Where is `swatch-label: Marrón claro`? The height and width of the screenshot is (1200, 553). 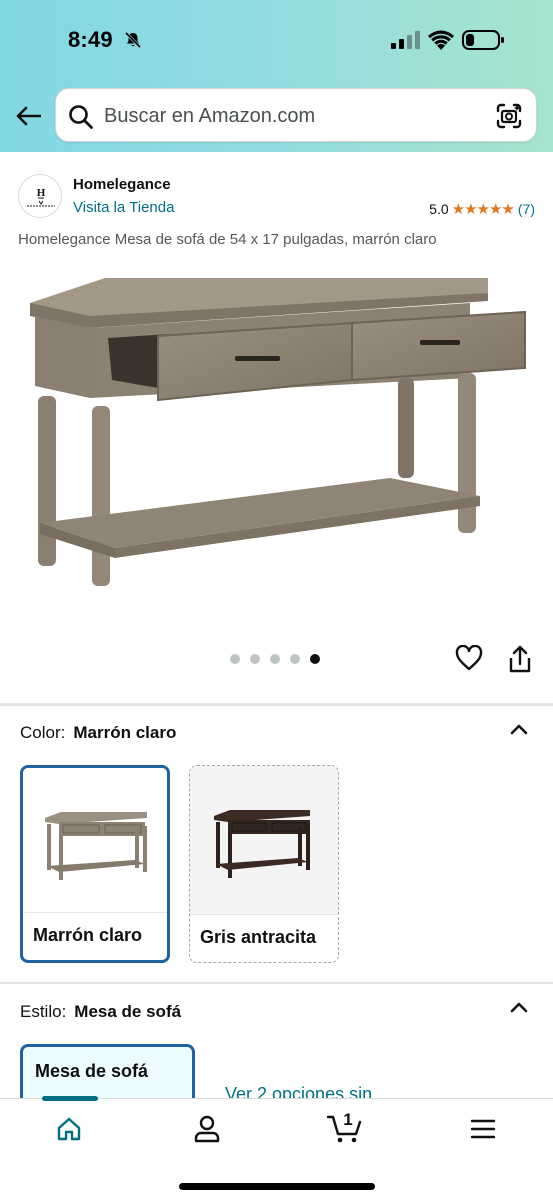 swatch-label: Marrón claro is located at coordinates (95, 936).